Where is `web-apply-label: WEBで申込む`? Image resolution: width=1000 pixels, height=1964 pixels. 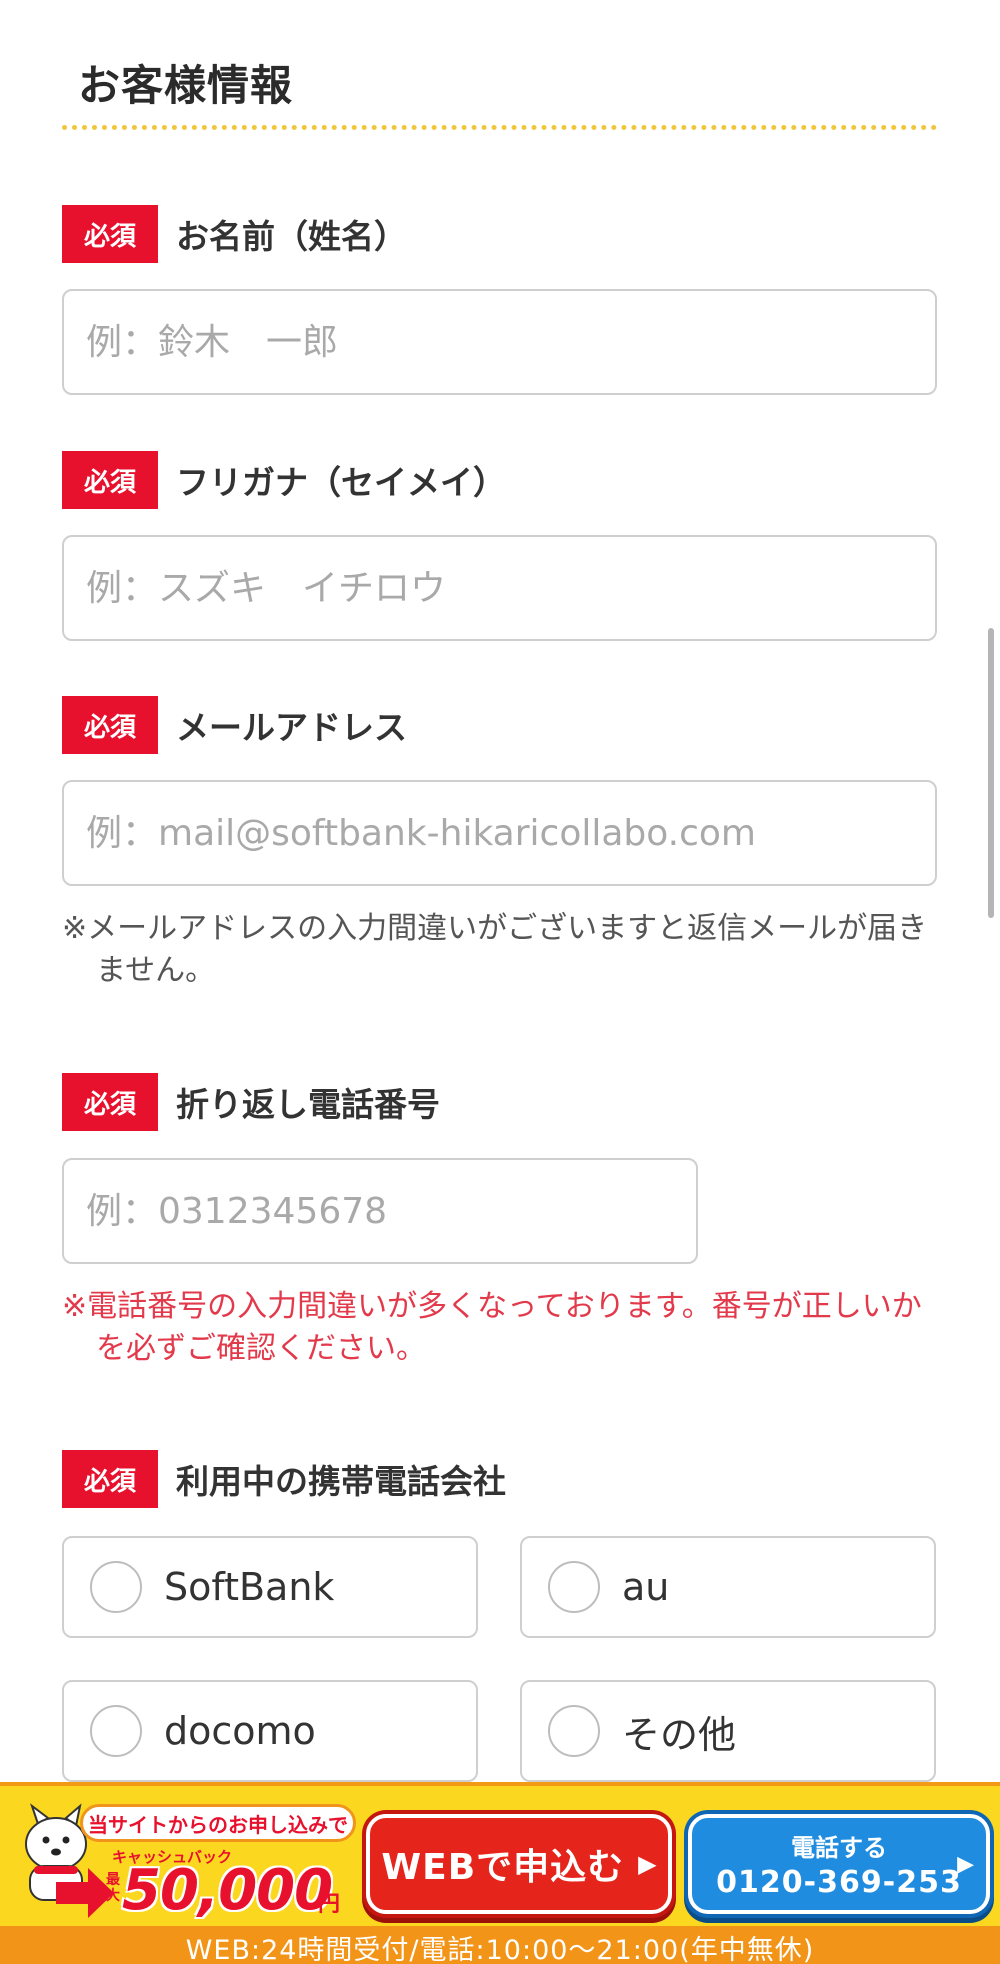 web-apply-label: WEBで申込む is located at coordinates (503, 1867).